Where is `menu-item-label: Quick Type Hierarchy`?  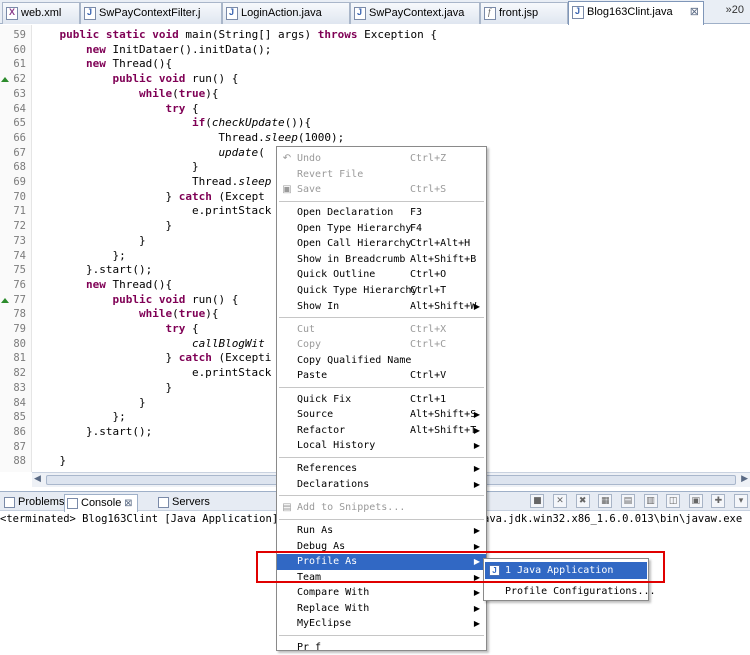 menu-item-label: Quick Type Hierarchy is located at coordinates (357, 290).